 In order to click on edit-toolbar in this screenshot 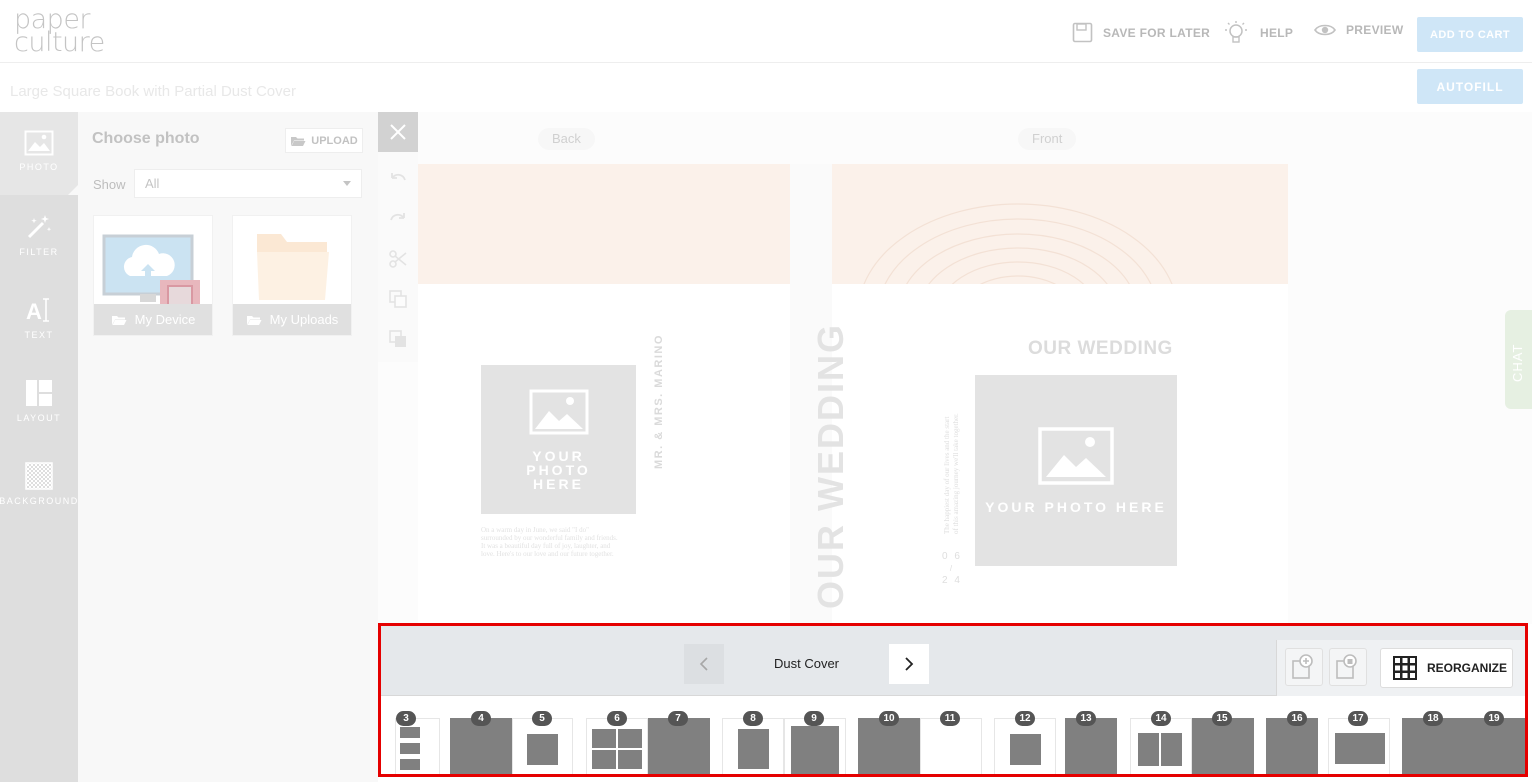, I will do `click(398, 257)`.